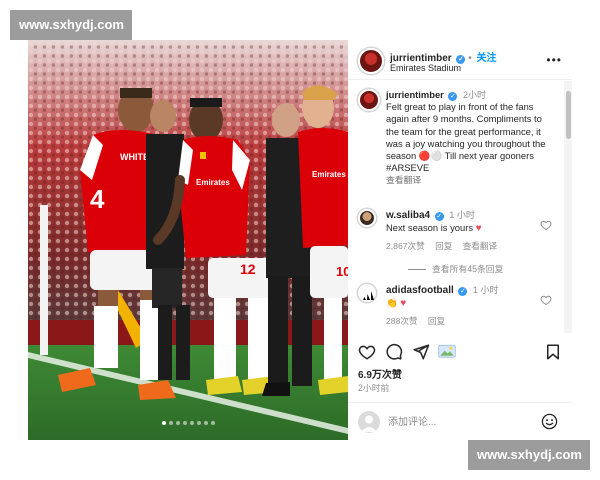 This screenshot has width=600, height=480. Describe the element at coordinates (369, 100) in the screenshot. I see `caption-avatar` at that location.